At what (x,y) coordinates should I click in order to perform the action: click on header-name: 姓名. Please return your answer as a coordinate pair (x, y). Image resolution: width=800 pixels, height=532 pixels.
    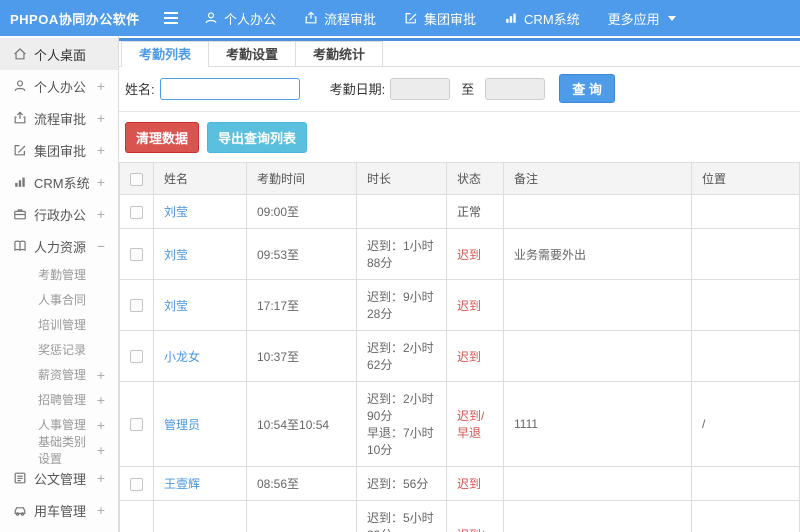
    Looking at the image, I should click on (200, 178).